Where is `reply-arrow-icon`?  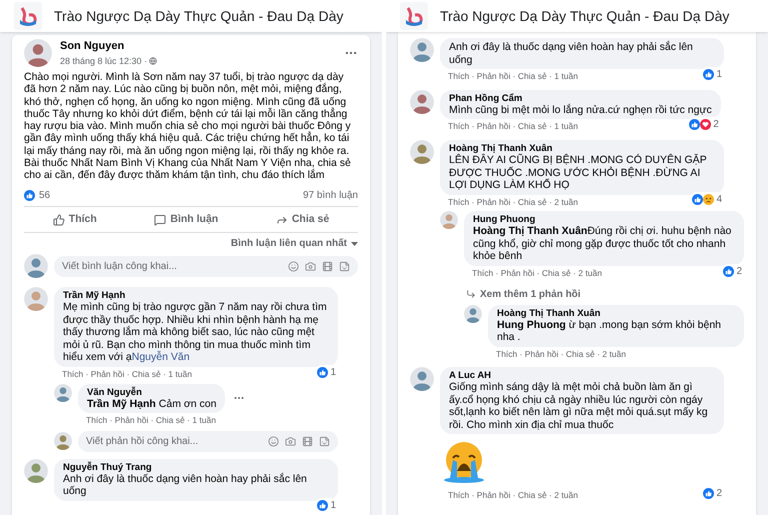
reply-arrow-icon is located at coordinates (471, 294).